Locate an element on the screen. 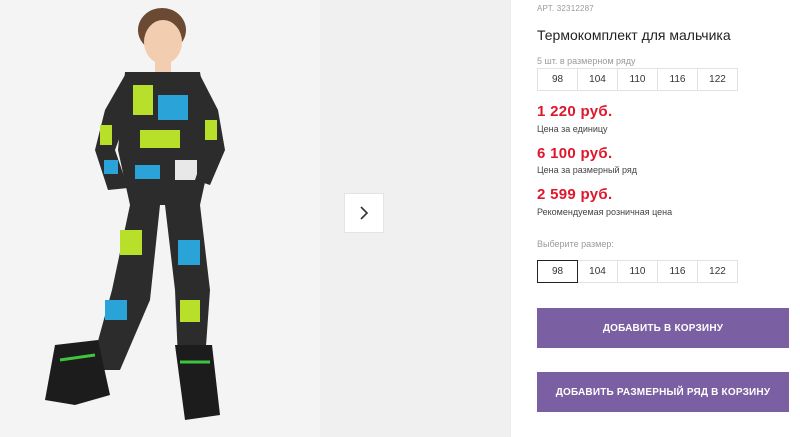 Image resolution: width=800 pixels, height=437 pixels. add-to-cart-button: ДОБАВИТЬ В КОРЗИНУ is located at coordinates (663, 328).